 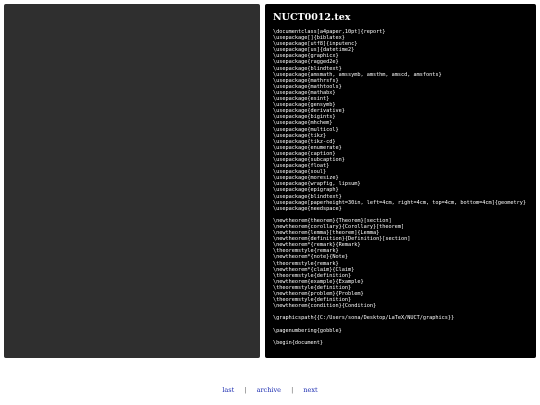 I want to click on last-link: last, so click(x=228, y=390).